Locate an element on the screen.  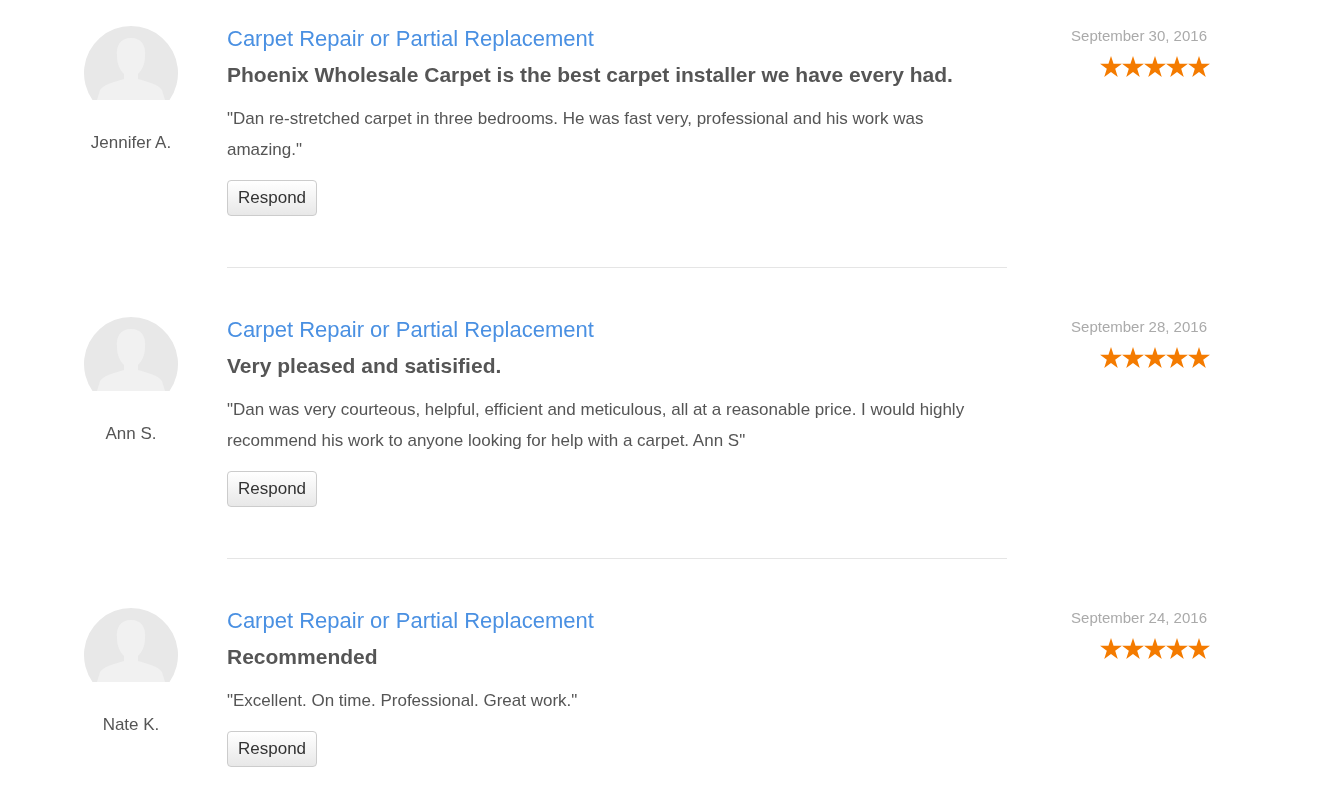
review-date: September 30, 2016 is located at coordinates (1139, 36).